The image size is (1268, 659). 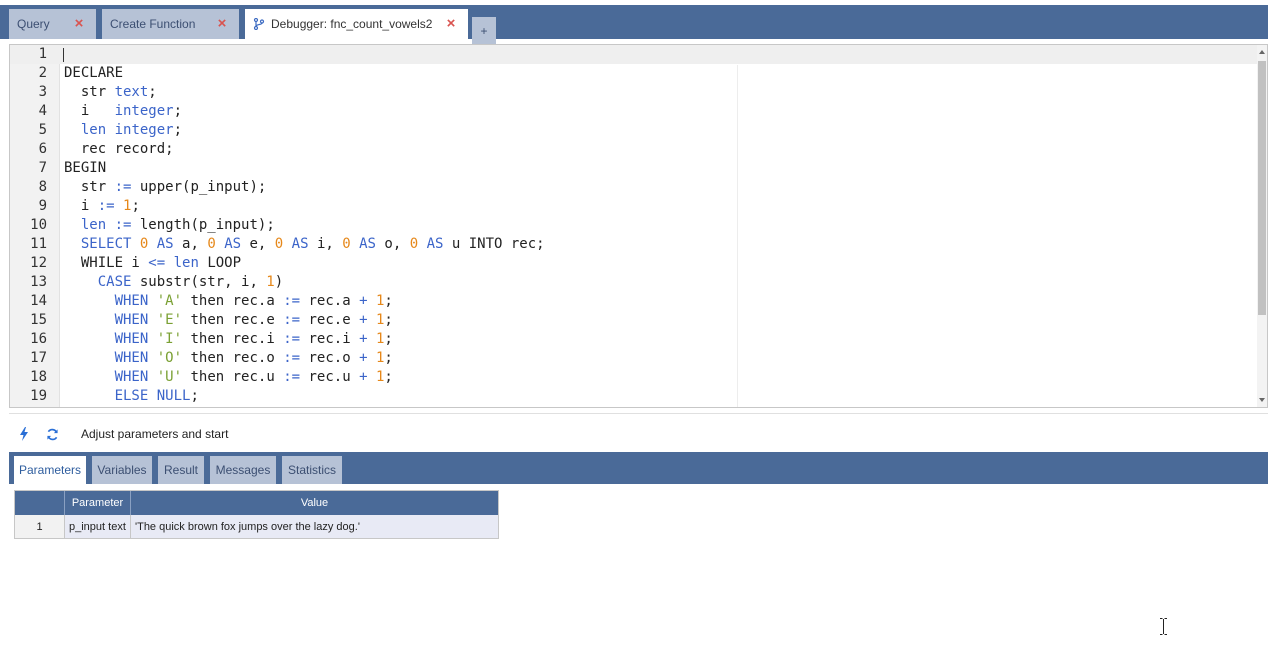 What do you see at coordinates (634, 301) in the screenshot?
I see `code-line: 14 WHEN 'A' then rec.a := rec.a + 1;` at bounding box center [634, 301].